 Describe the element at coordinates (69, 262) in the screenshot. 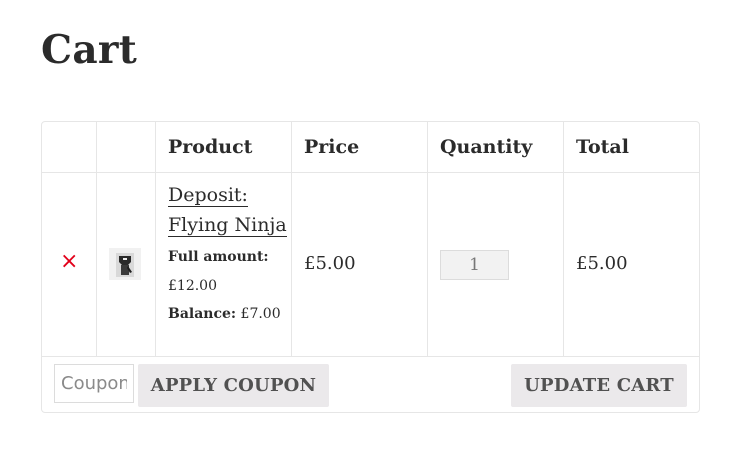

I see `remove-item-button: ×` at that location.